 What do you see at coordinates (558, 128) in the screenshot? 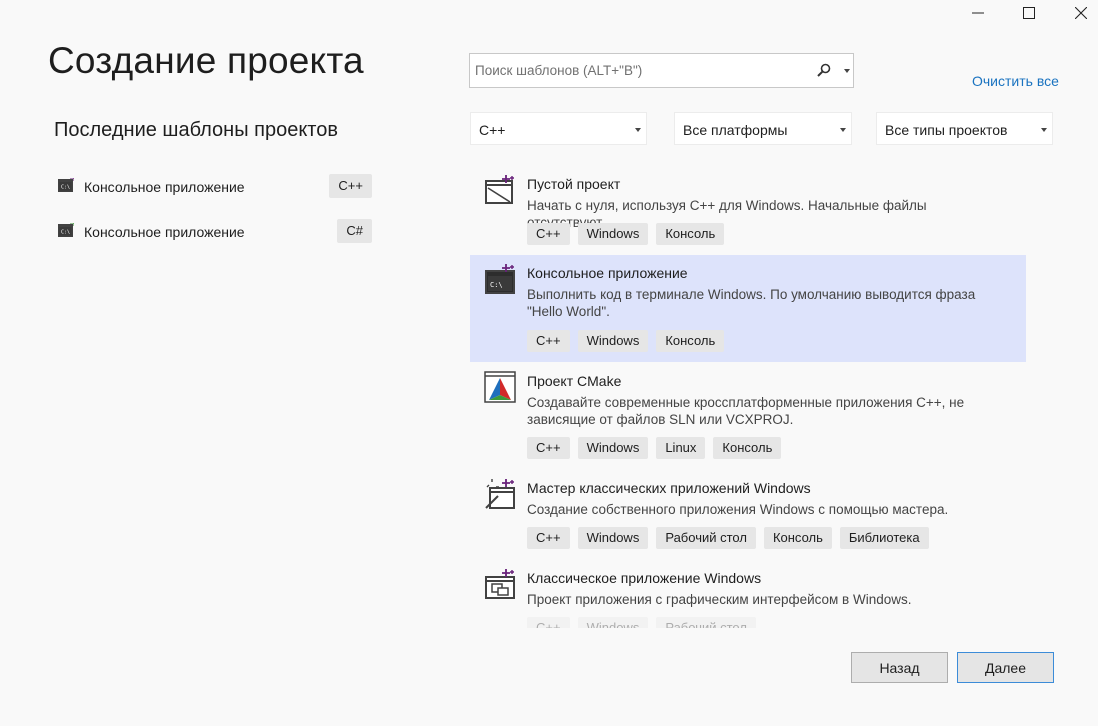
I see `language-filter-select: C++` at bounding box center [558, 128].